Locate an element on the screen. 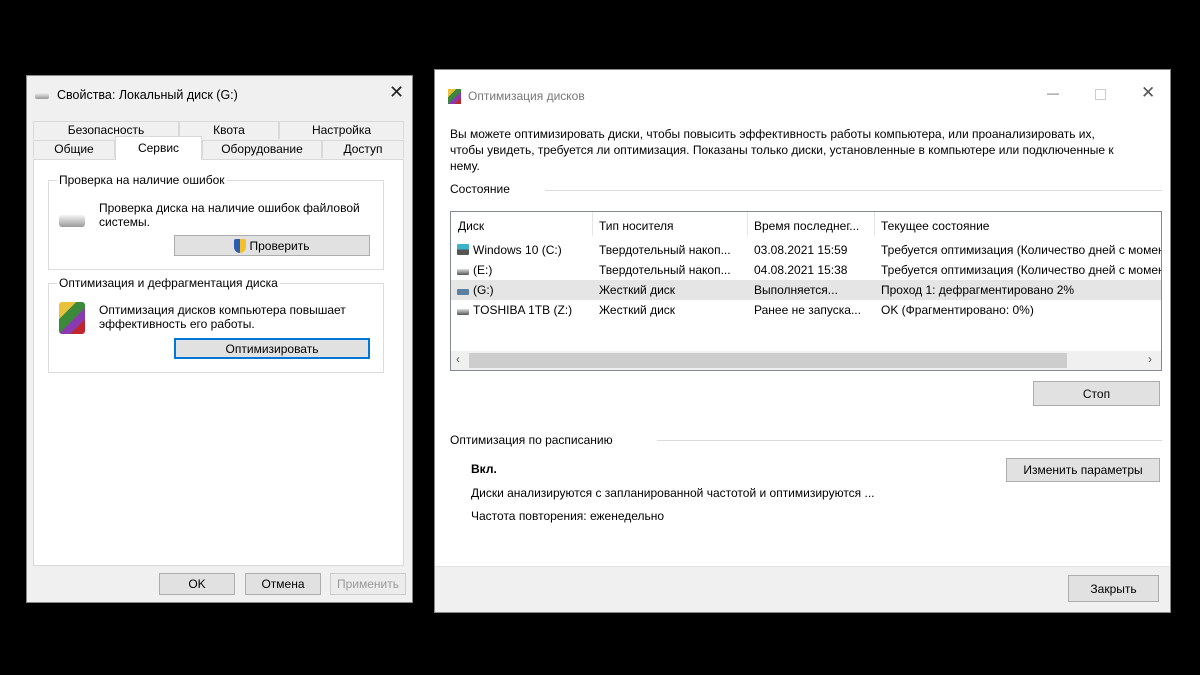 This screenshot has width=1200, height=675. minimize-icon: — is located at coordinates (1053, 93).